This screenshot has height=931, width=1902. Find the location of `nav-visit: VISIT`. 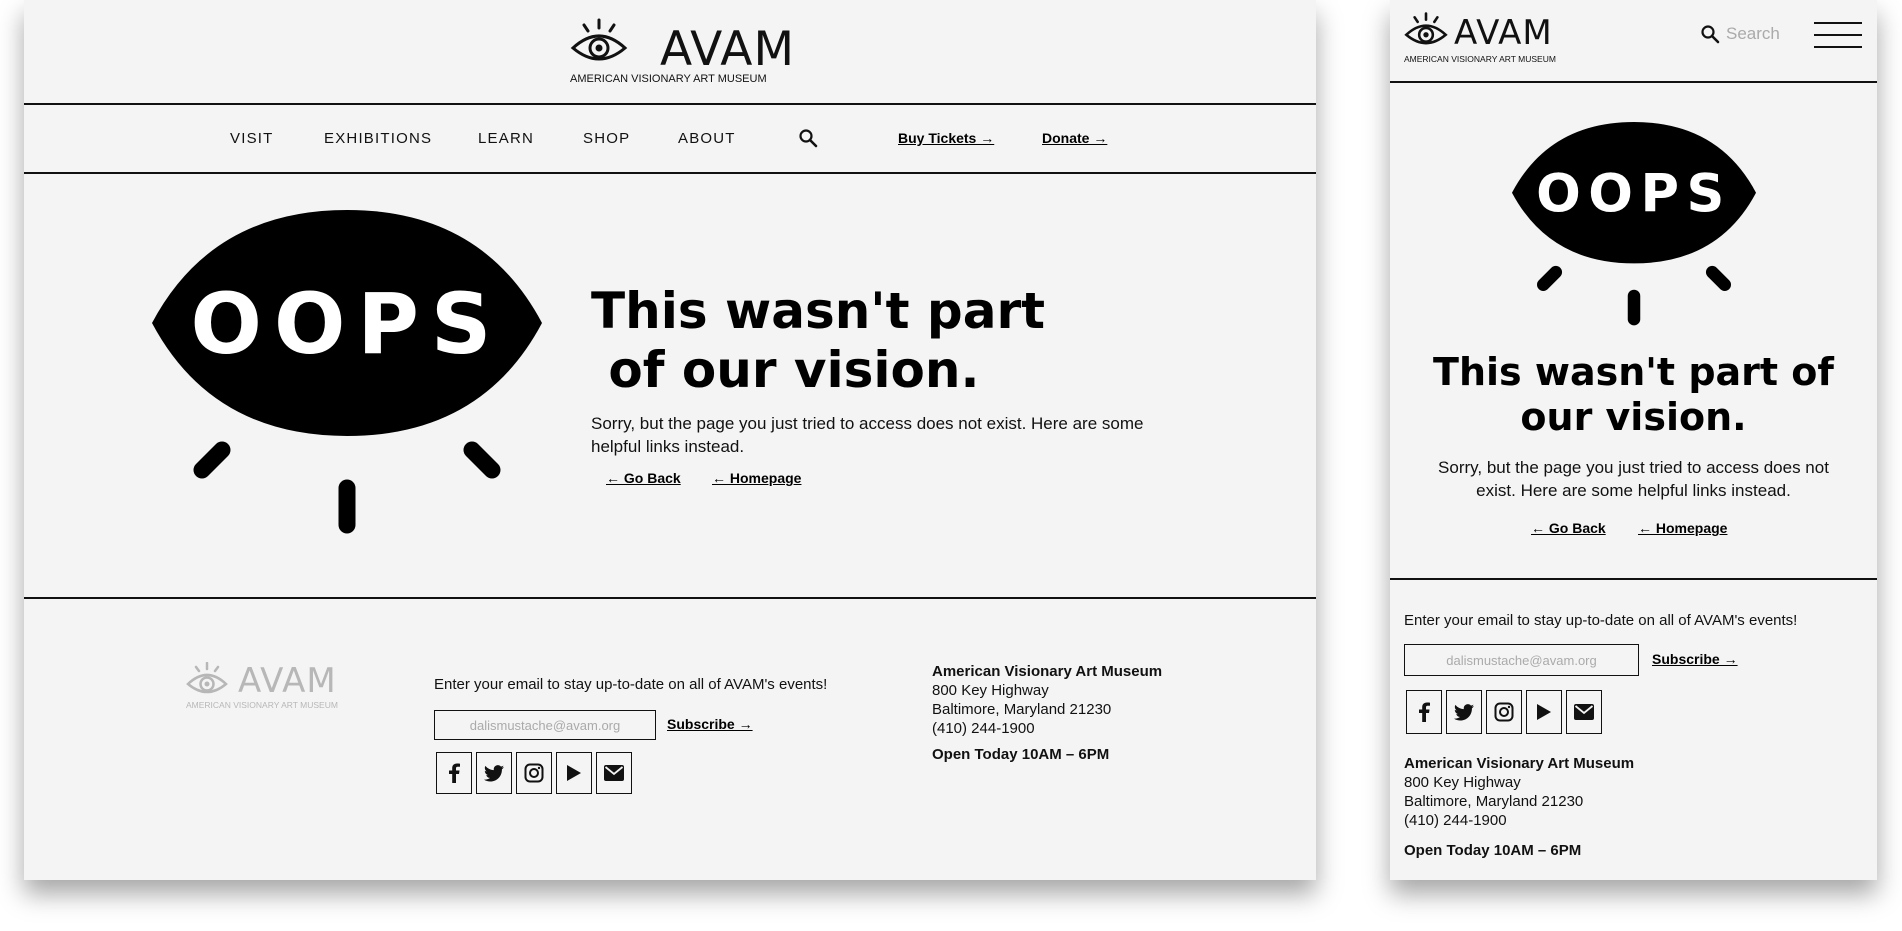

nav-visit: VISIT is located at coordinates (252, 138).